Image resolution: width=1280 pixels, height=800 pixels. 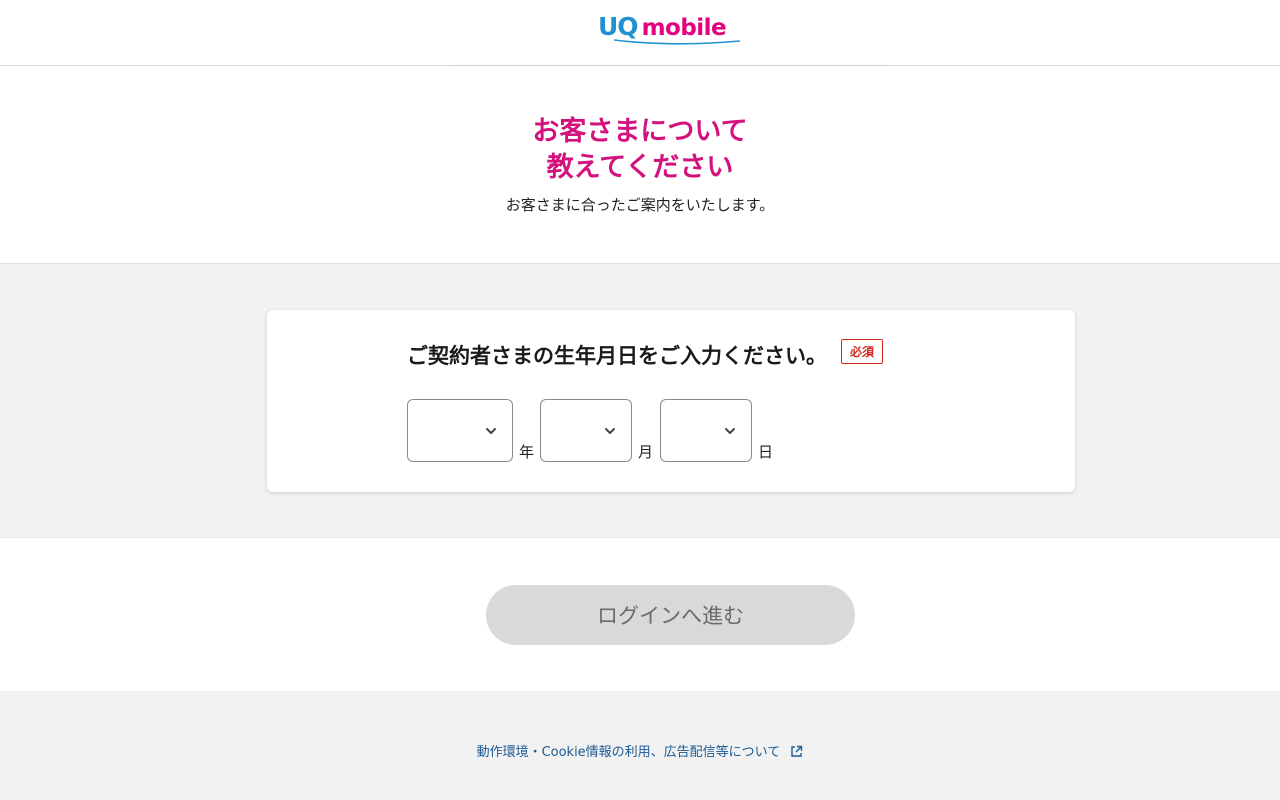 I want to click on external-link-icon, so click(x=797, y=751).